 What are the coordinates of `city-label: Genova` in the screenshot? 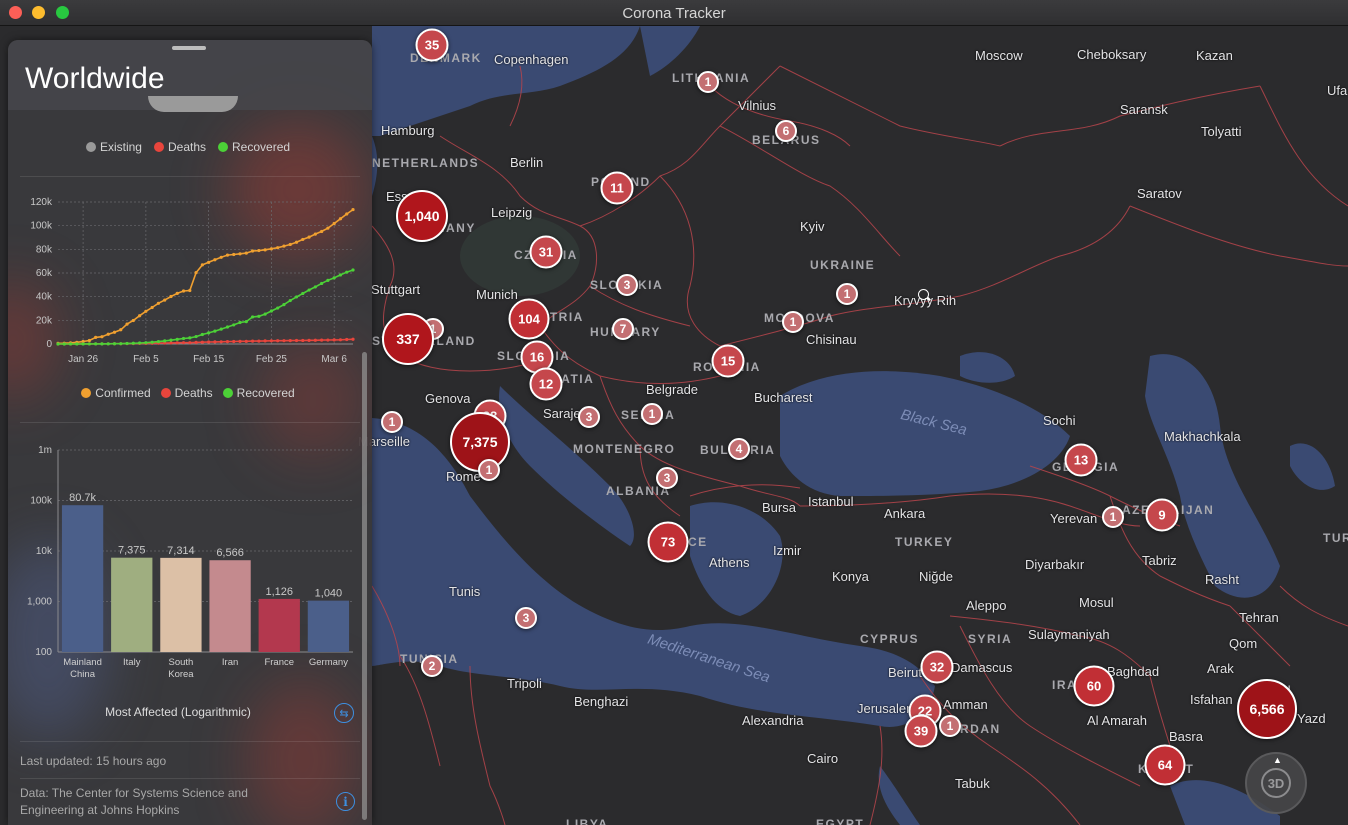 It's located at (448, 398).